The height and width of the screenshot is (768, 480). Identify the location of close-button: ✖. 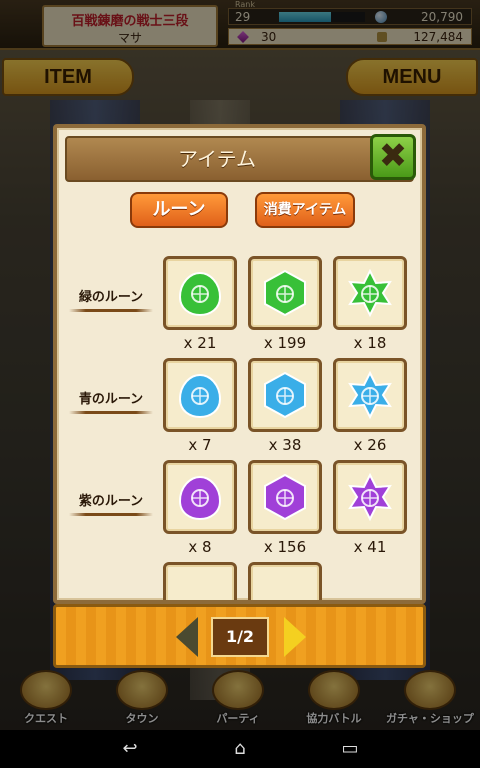
(393, 157).